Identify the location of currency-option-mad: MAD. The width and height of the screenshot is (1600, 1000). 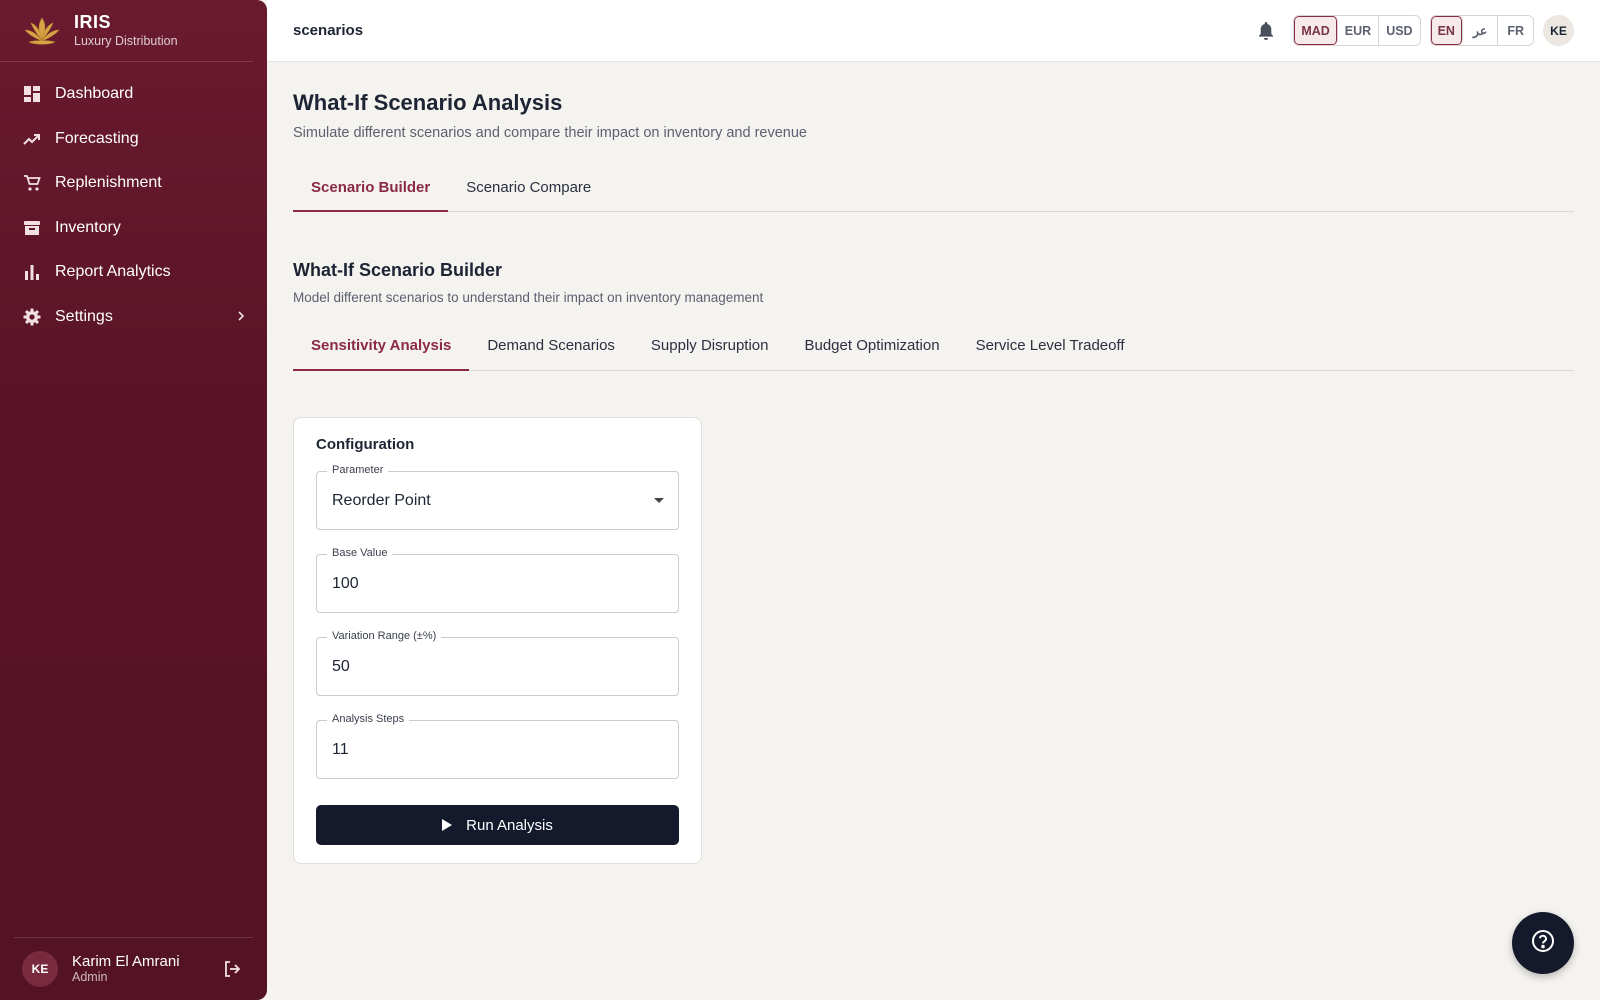
(1316, 30).